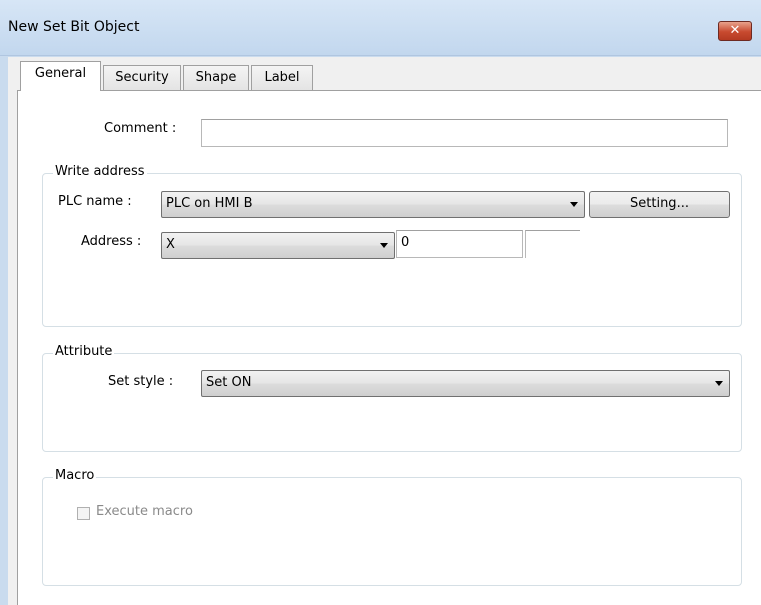  What do you see at coordinates (459, 244) in the screenshot?
I see `address-input: 0` at bounding box center [459, 244].